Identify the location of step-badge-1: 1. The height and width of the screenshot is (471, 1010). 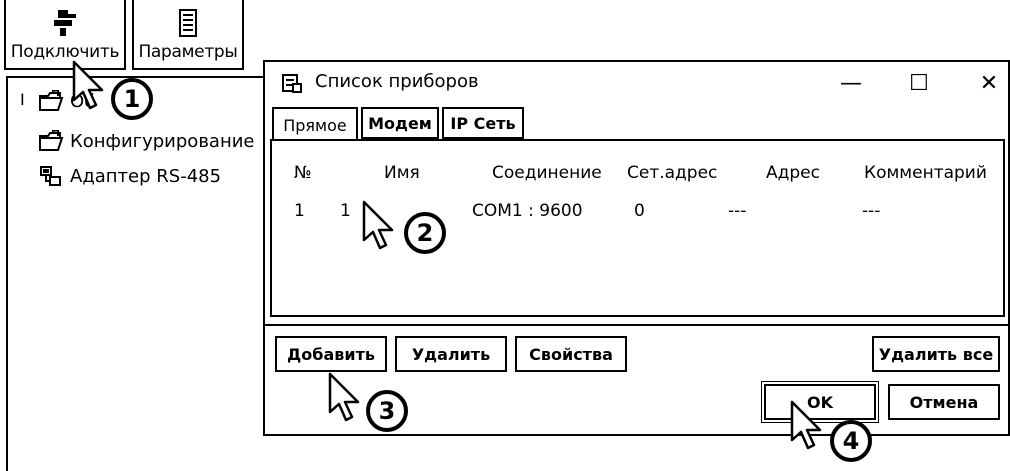
(132, 99).